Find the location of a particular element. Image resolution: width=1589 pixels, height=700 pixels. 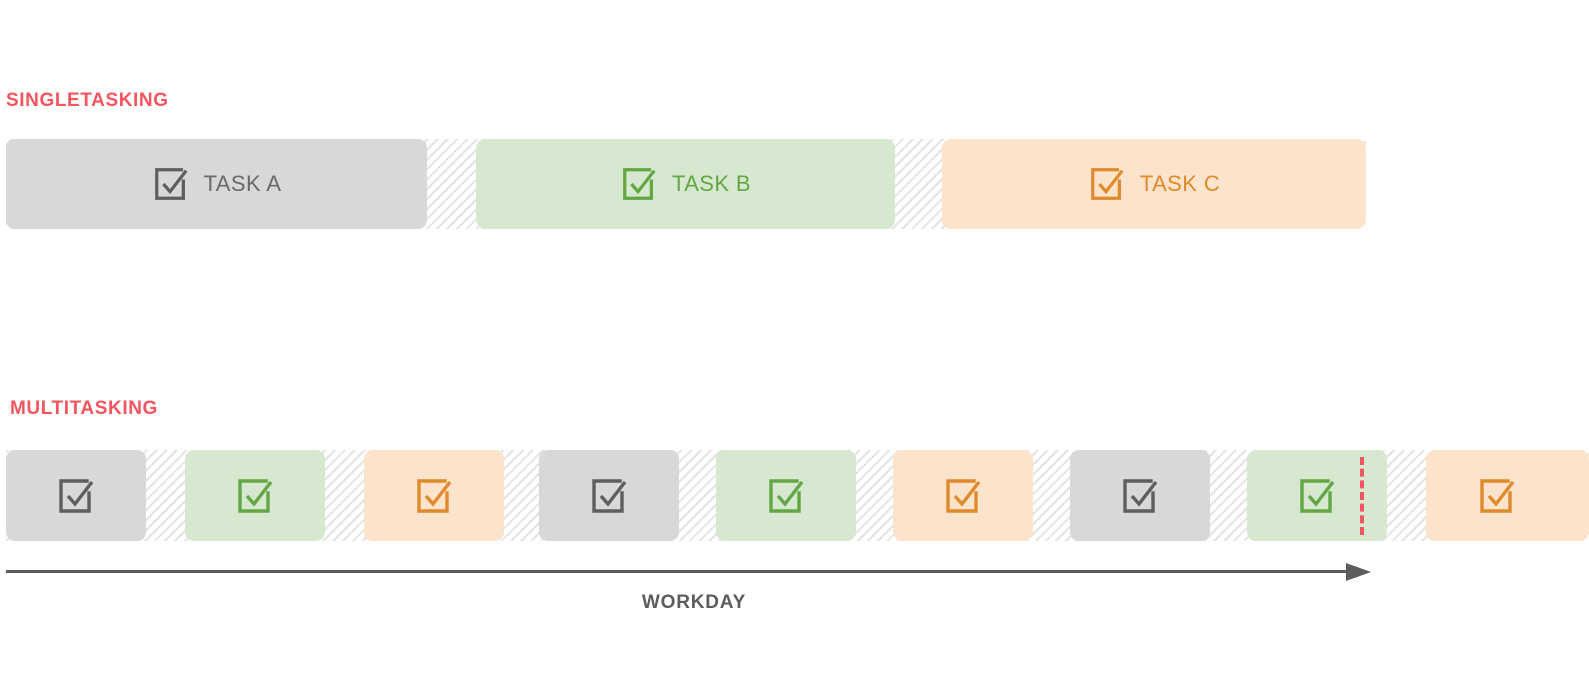

axis-line is located at coordinates (683, 571).